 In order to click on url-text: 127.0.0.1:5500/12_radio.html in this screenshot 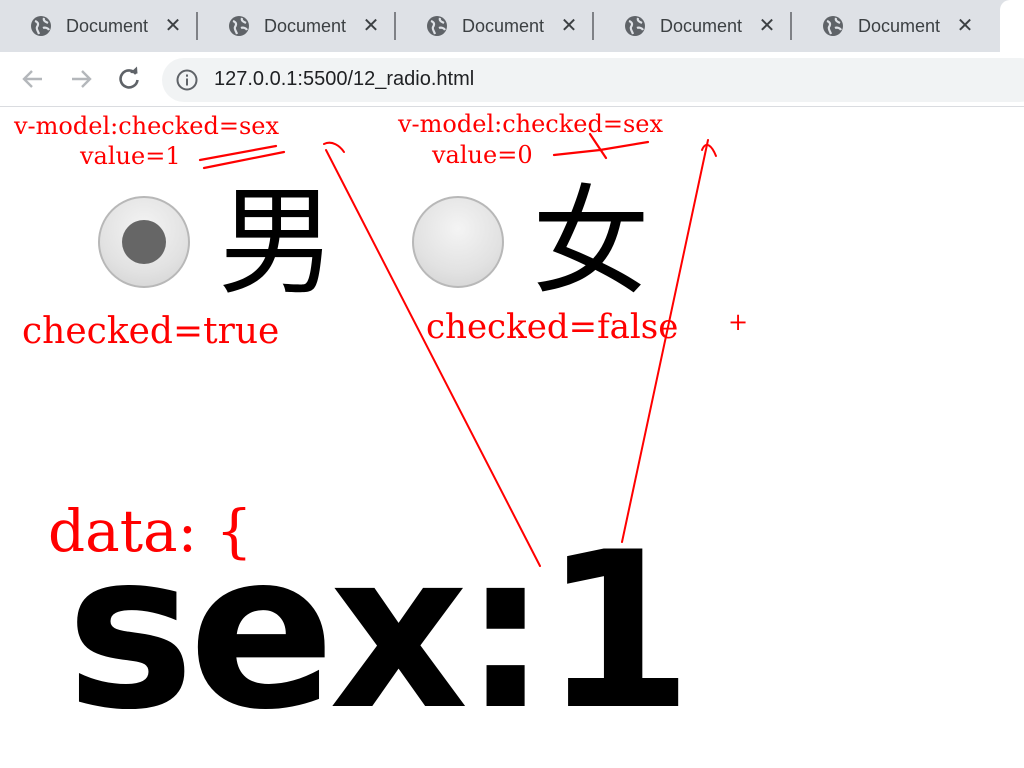, I will do `click(344, 79)`.